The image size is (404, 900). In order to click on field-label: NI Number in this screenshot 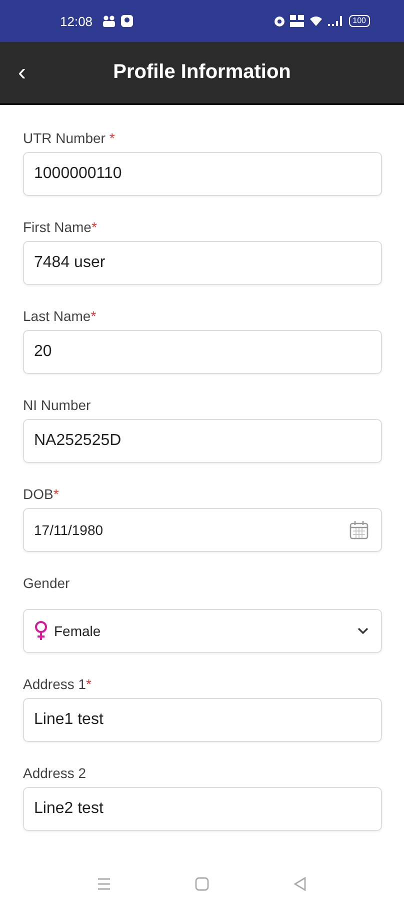, I will do `click(57, 406)`.